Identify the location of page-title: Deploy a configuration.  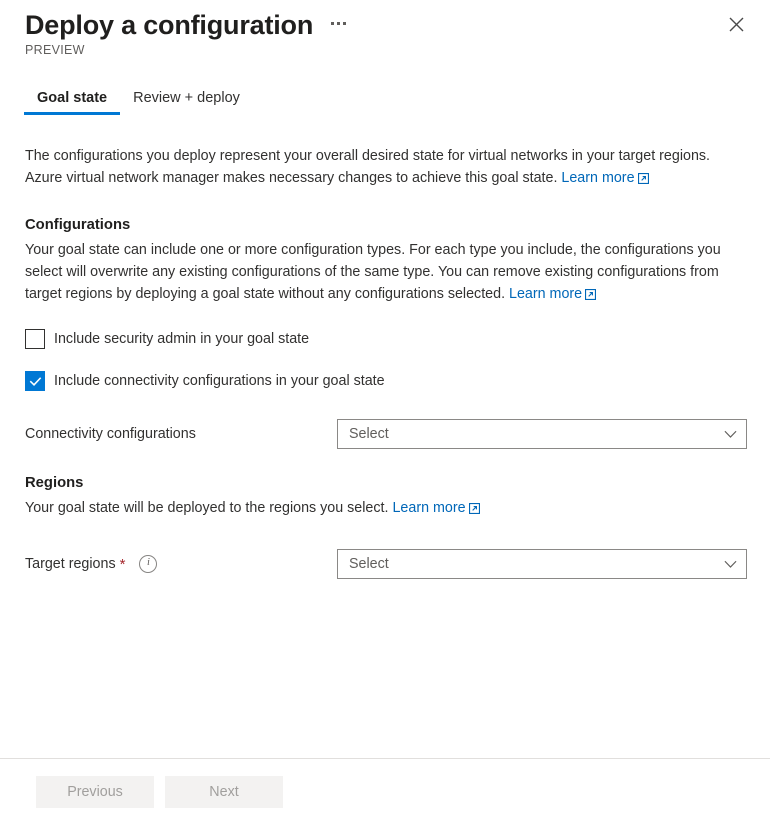
(169, 25).